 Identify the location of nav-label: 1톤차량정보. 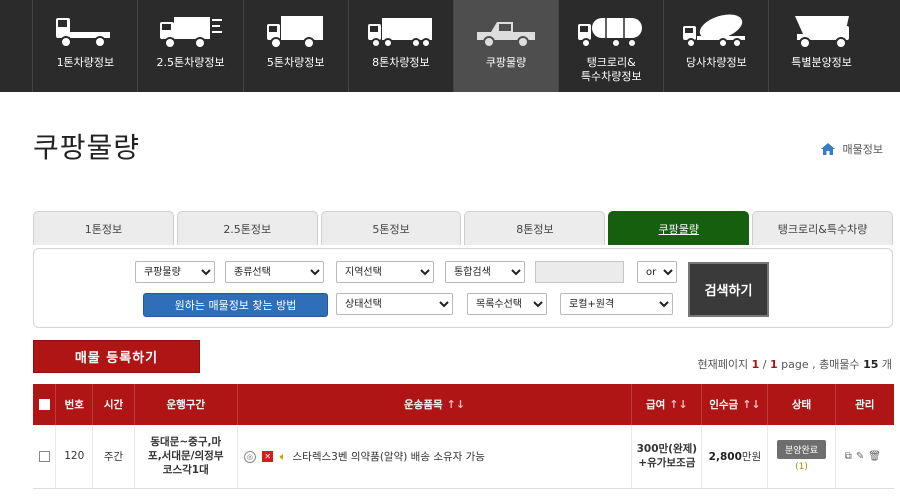
(85, 62).